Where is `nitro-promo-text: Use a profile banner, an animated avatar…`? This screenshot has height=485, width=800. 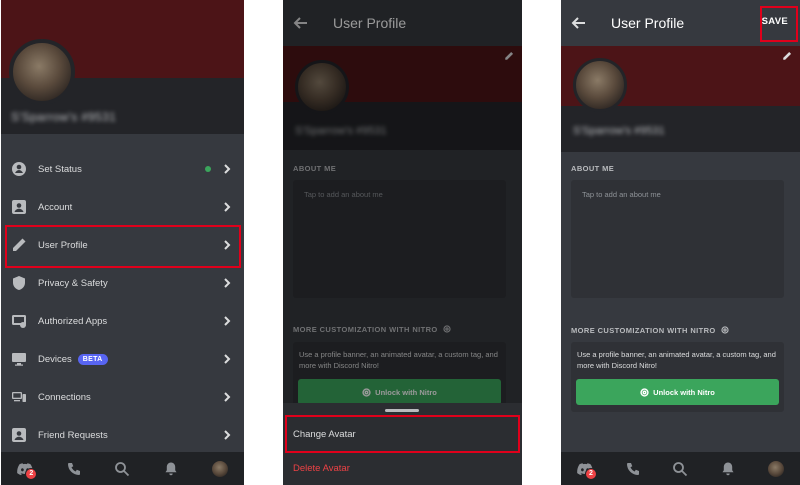
nitro-promo-text: Use a profile banner, an animated avatar… is located at coordinates (676, 360).